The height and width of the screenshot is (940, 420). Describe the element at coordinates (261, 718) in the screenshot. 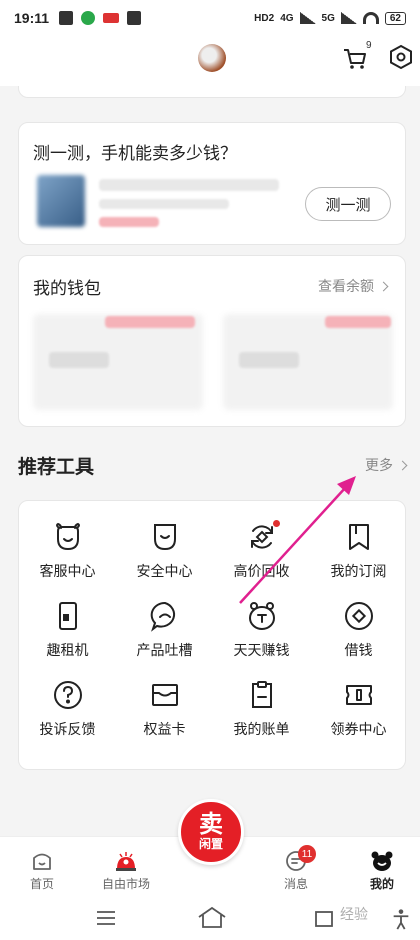

I see `tool-my-bills: 我的账单` at that location.